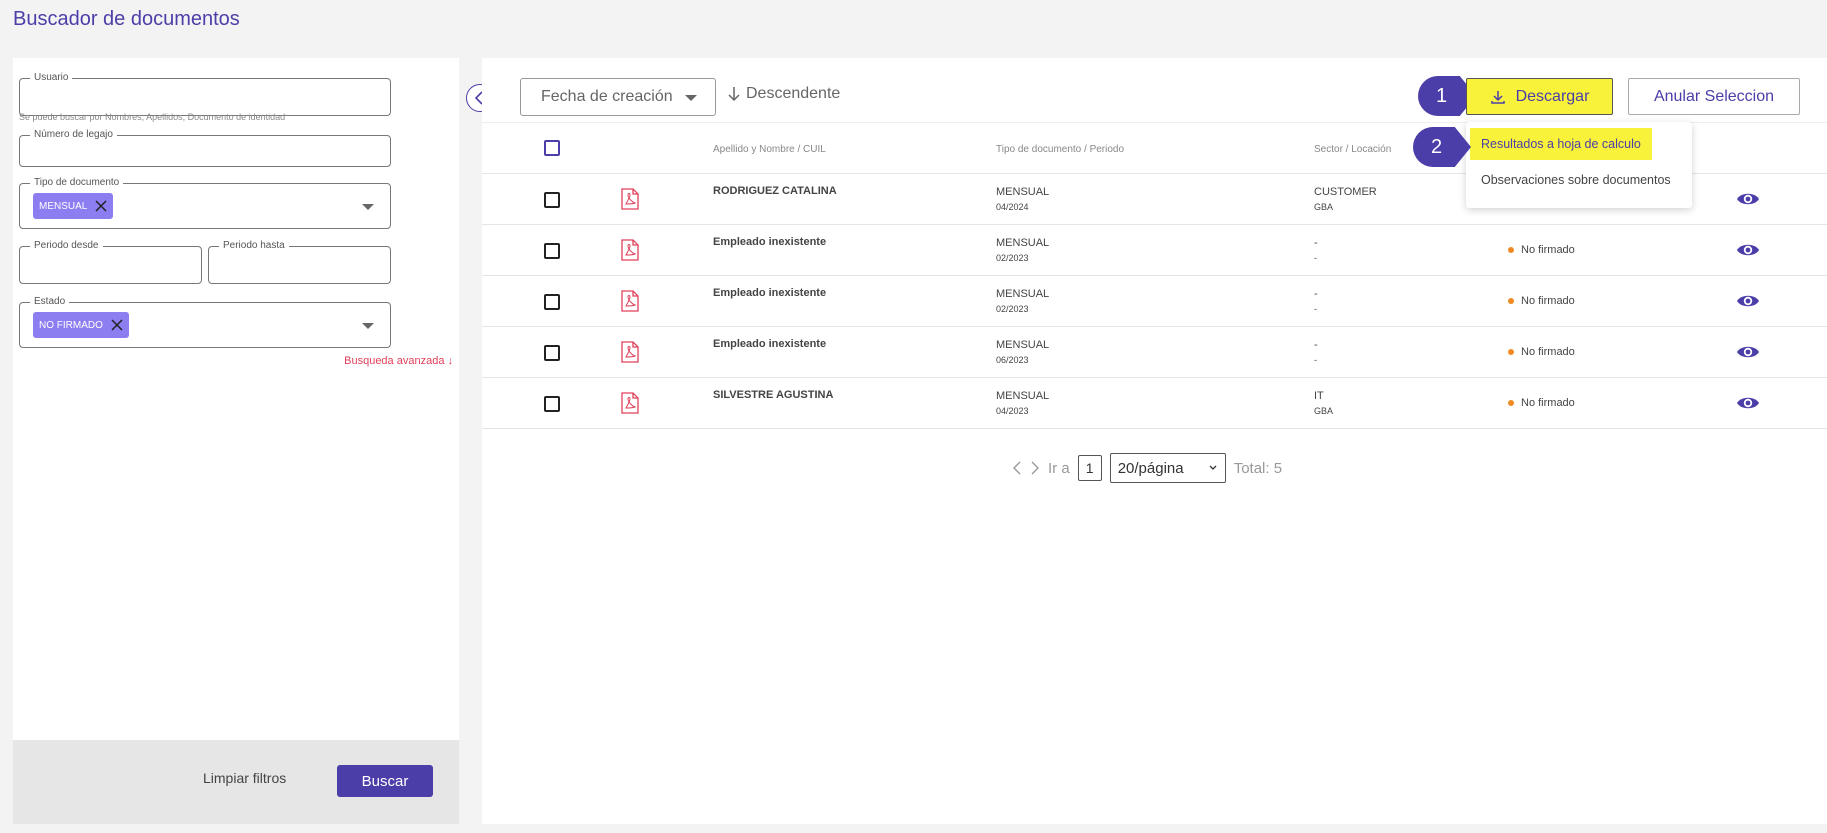 The width and height of the screenshot is (1827, 833). What do you see at coordinates (63, 206) in the screenshot?
I see `chip-label: MENSUAL` at bounding box center [63, 206].